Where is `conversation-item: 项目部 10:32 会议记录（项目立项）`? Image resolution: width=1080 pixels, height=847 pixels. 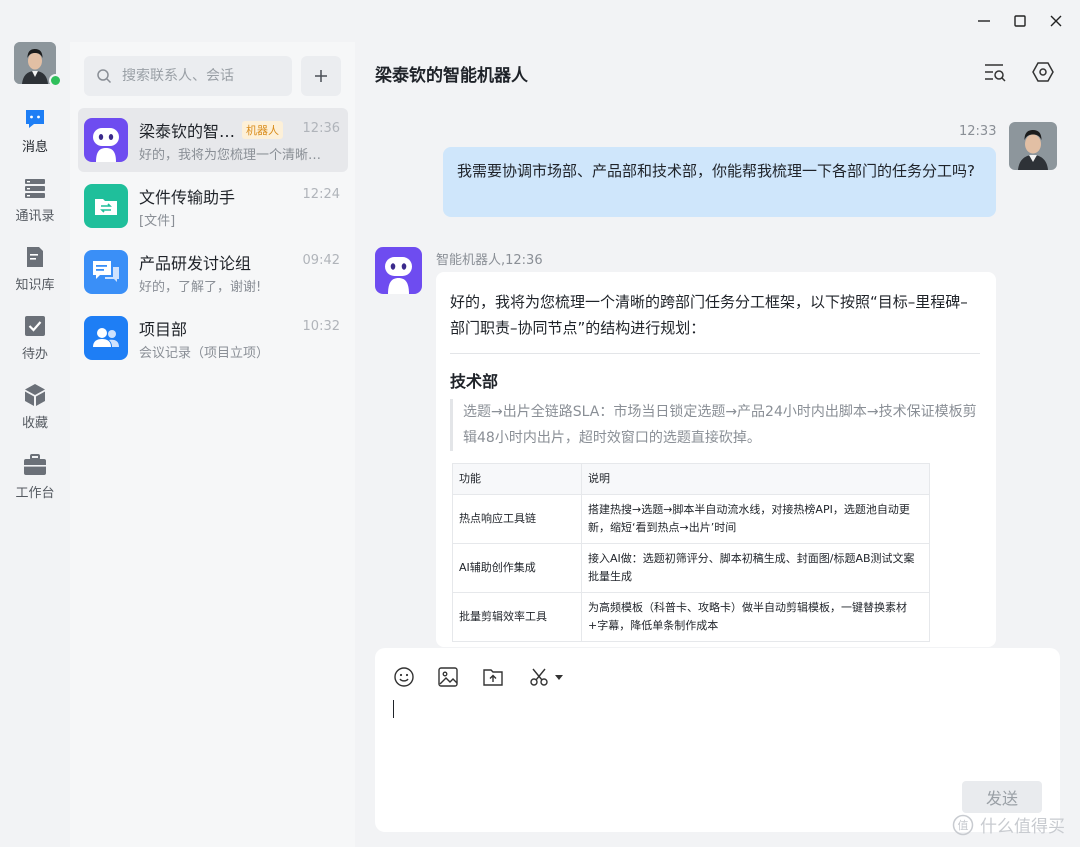 conversation-item: 项目部 10:32 会议记录（项目立项） is located at coordinates (213, 338).